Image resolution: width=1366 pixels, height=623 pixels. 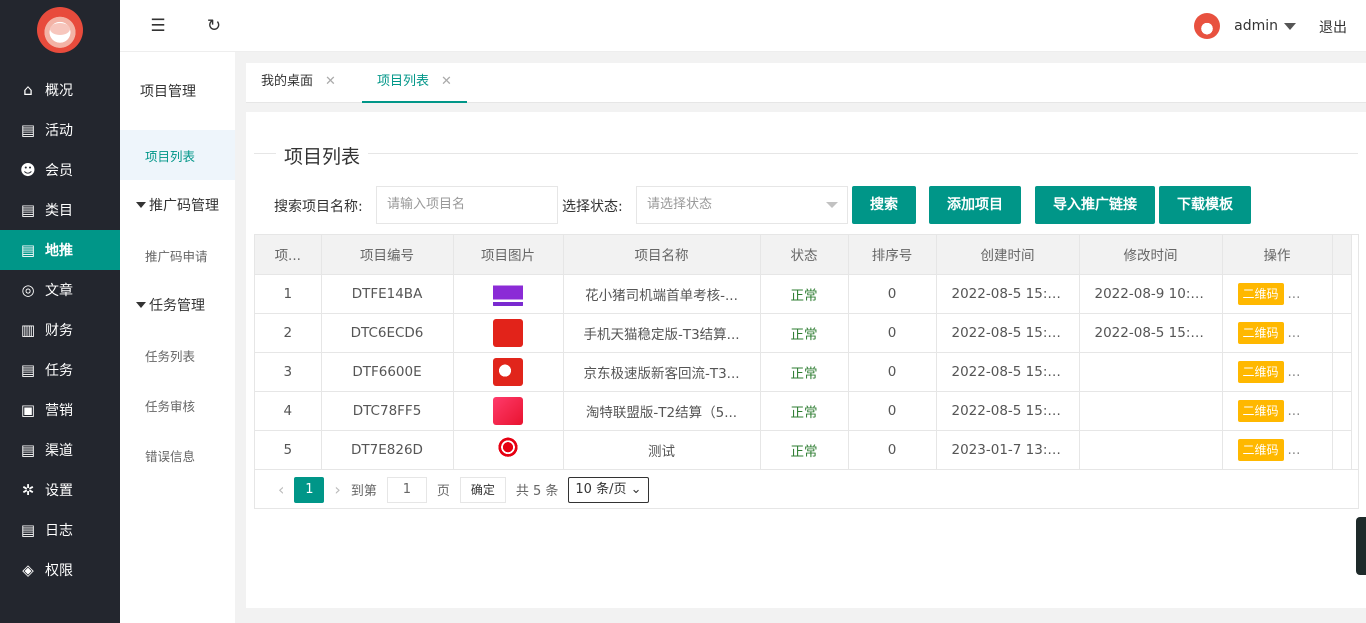 What do you see at coordinates (537, 491) in the screenshot?
I see `total-count: 共 5 条` at bounding box center [537, 491].